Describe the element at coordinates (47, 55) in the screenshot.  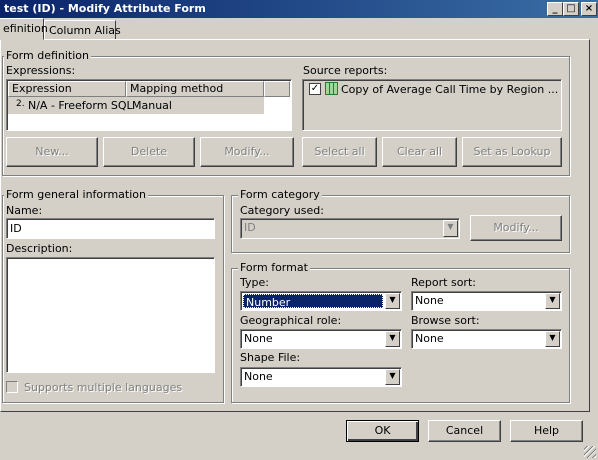
I see `form-definition-legend: Form definition` at that location.